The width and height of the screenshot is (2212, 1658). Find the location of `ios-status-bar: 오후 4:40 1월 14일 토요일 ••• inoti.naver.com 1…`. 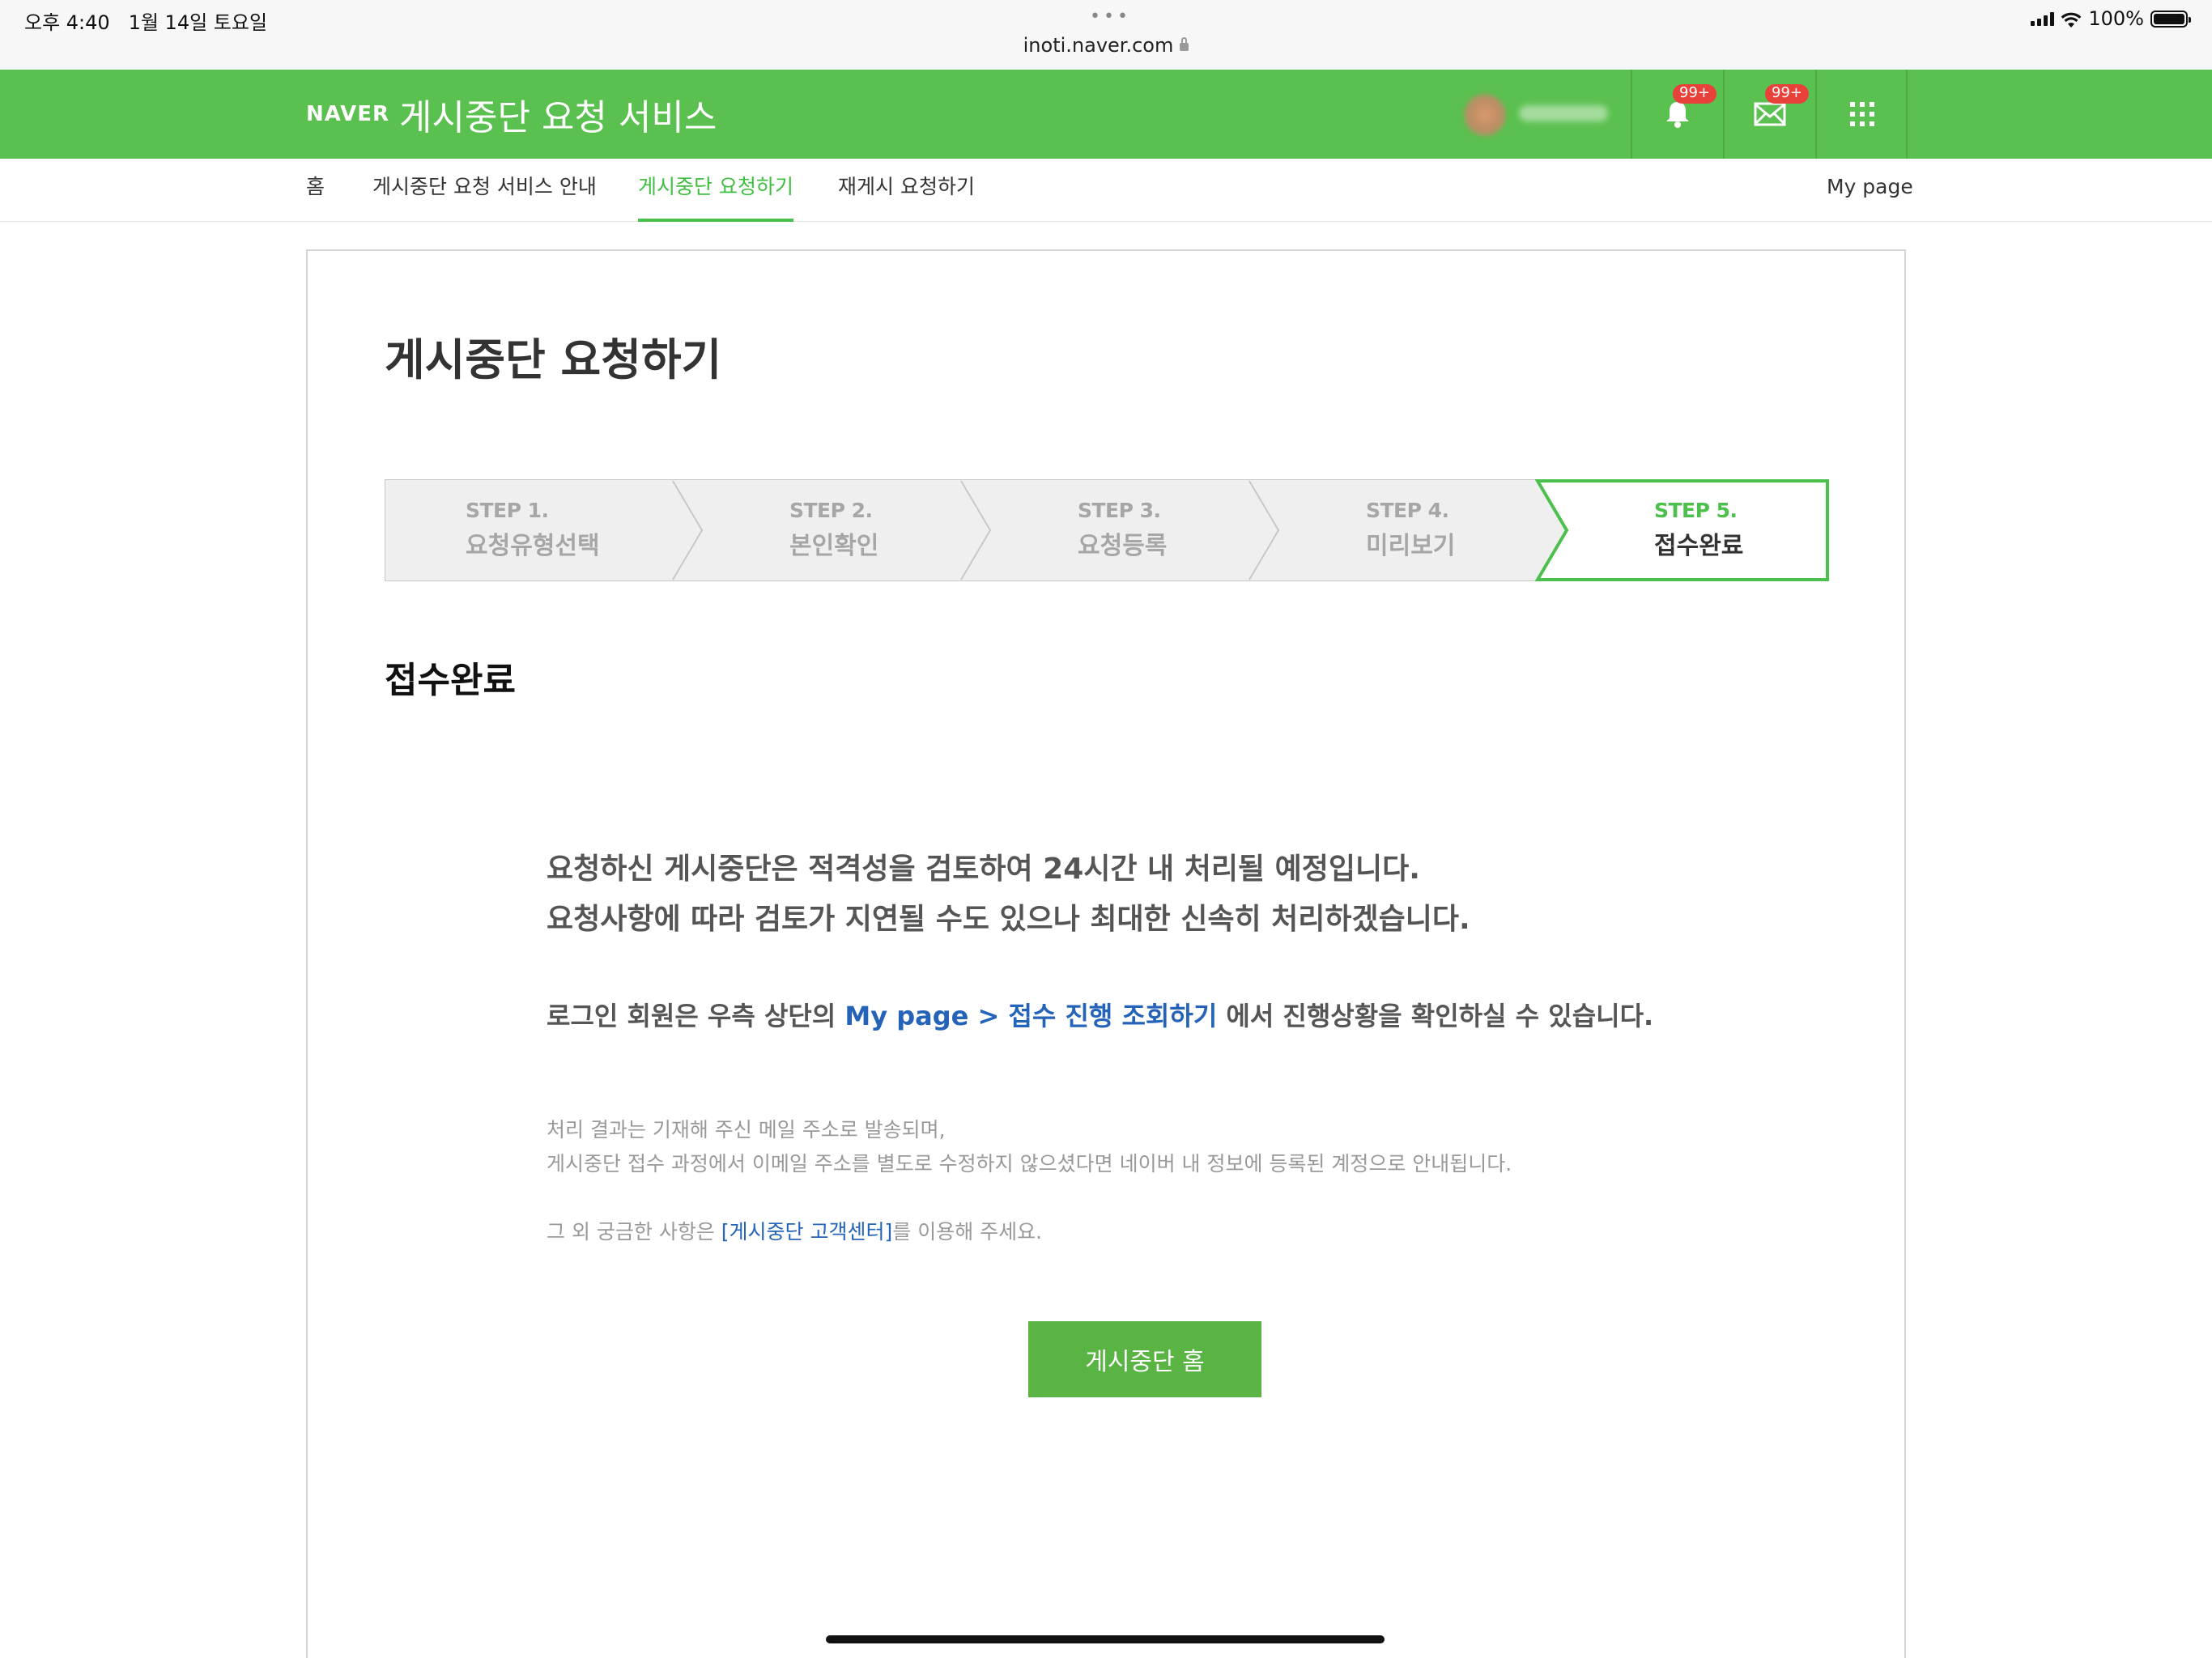

ios-status-bar: 오후 4:40 1월 14일 토요일 ••• inoti.naver.com 1… is located at coordinates (1106, 35).